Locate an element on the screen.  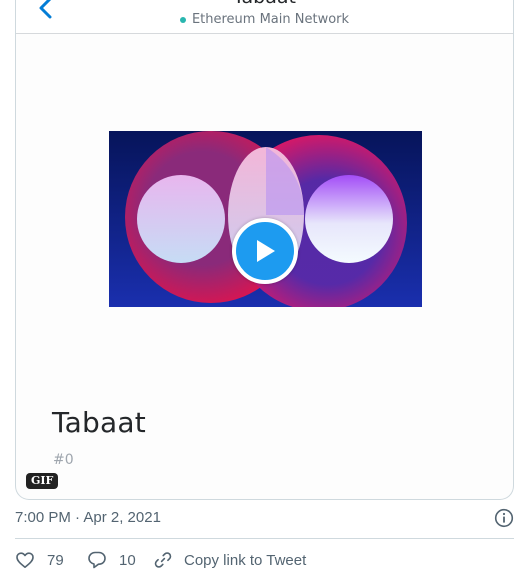
network-indicator: Ethereum Main Network is located at coordinates (264, 19).